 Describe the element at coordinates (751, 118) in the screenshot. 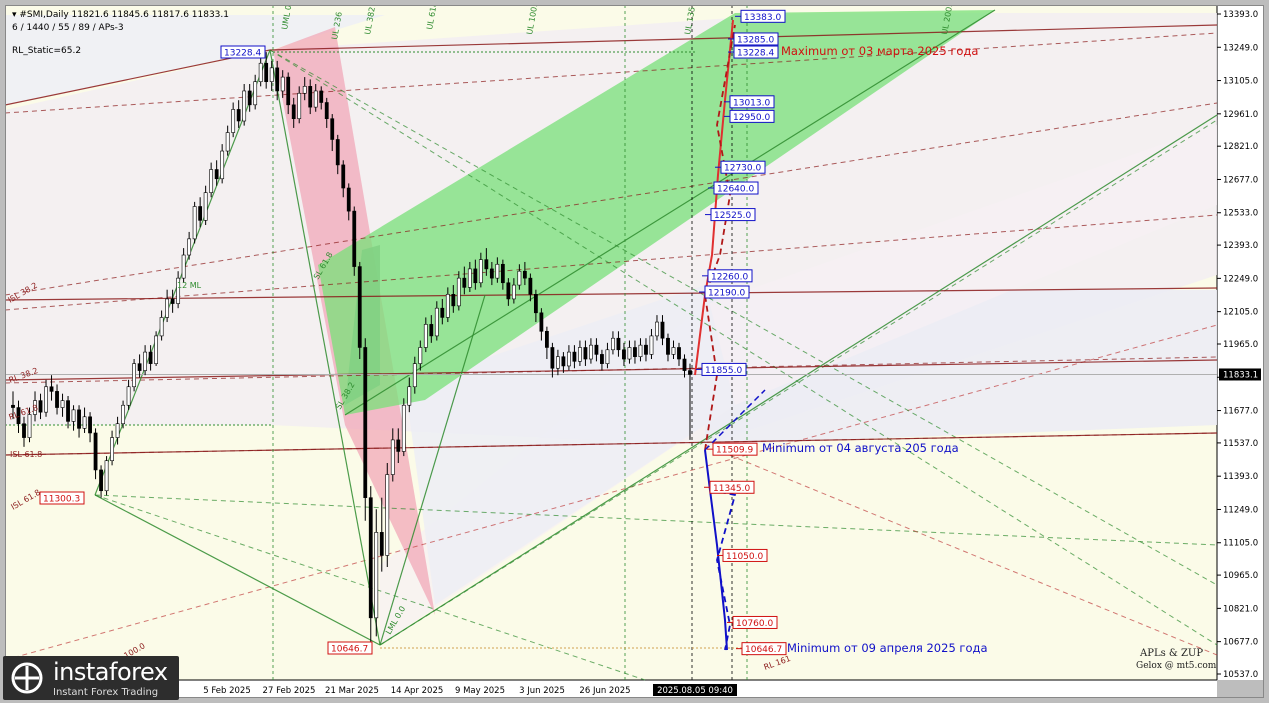

I see `level-label: 12950.0` at that location.